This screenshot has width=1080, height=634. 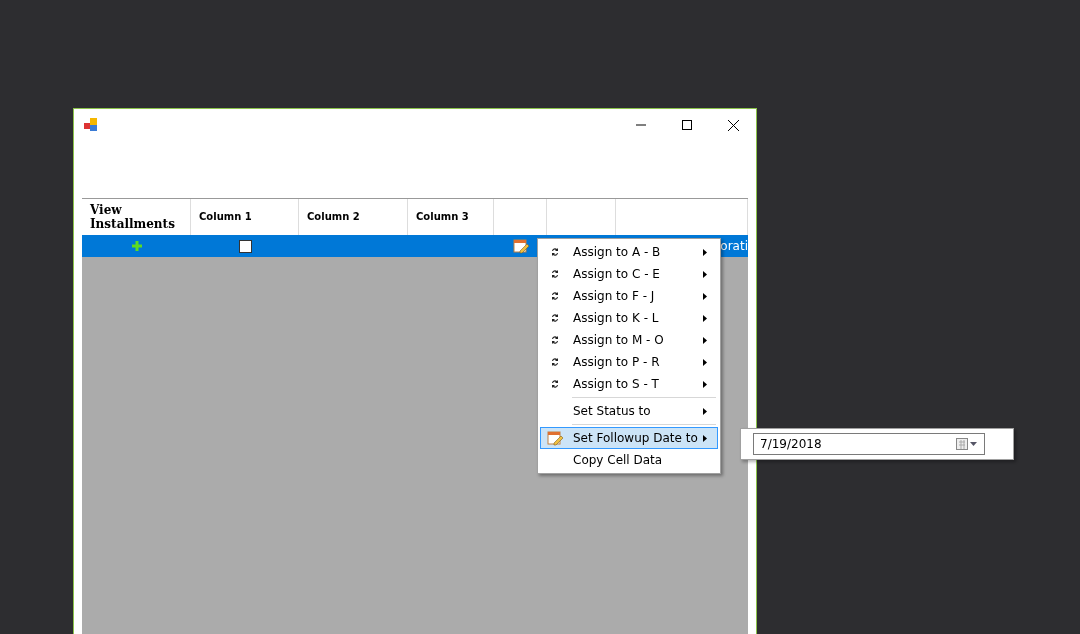 I want to click on menu-item: Set Status to, so click(x=629, y=411).